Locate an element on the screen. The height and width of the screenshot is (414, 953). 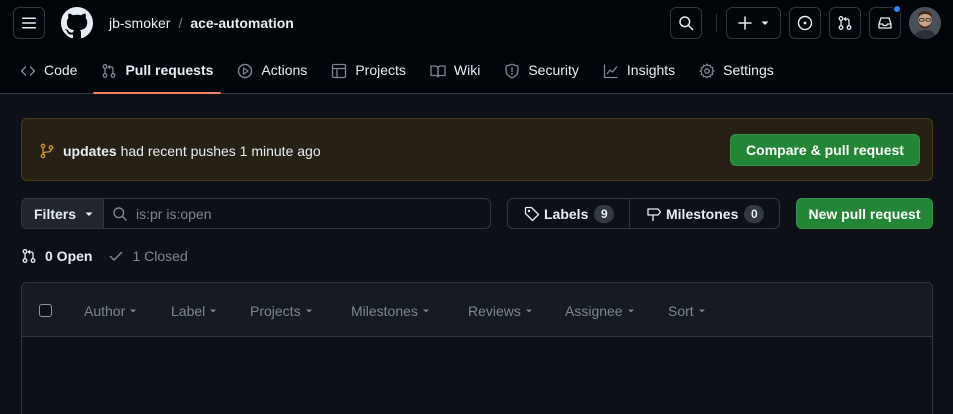
play-icon is located at coordinates (245, 71).